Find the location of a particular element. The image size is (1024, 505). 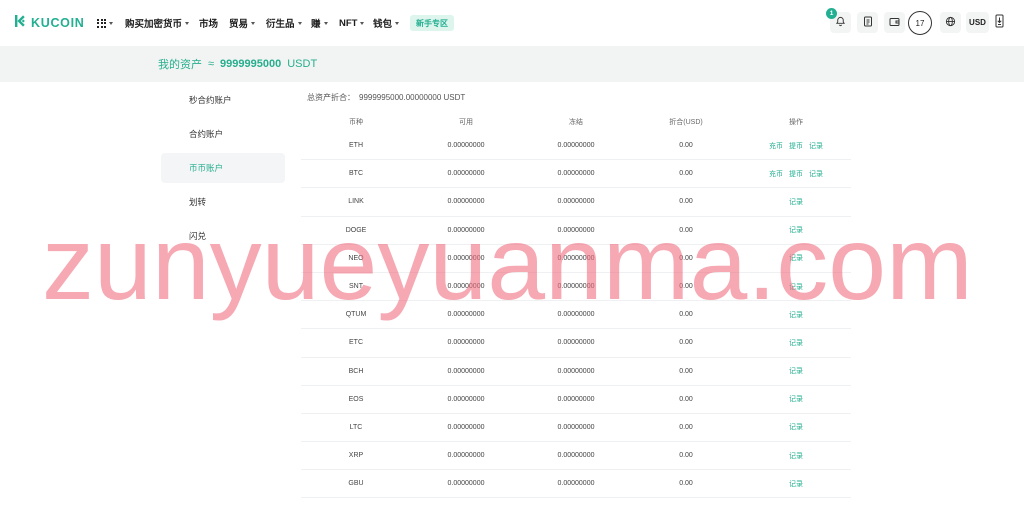

user-avatar: 17 is located at coordinates (920, 23).